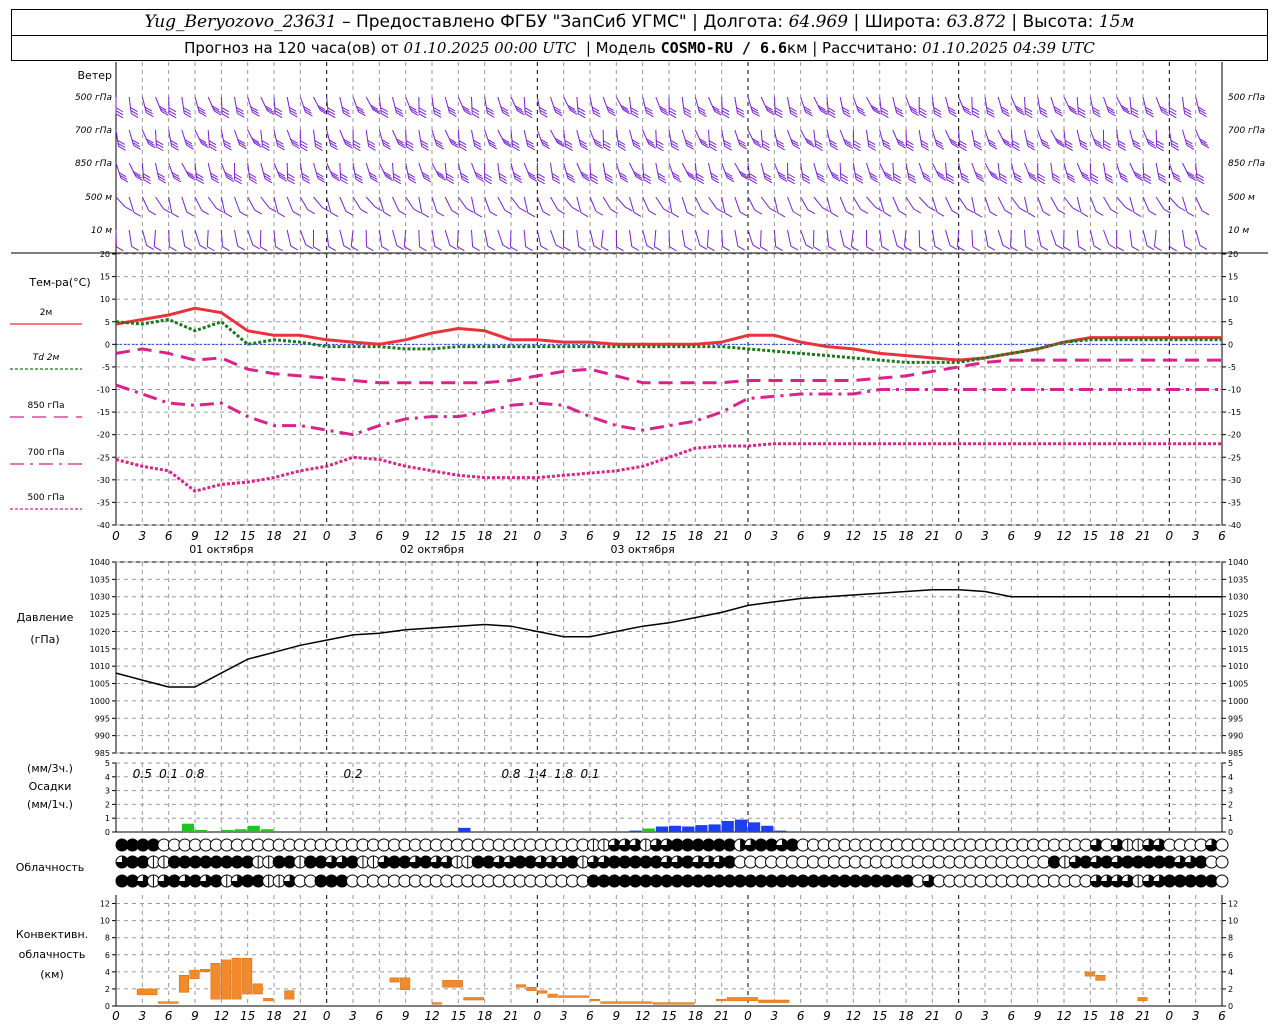  What do you see at coordinates (107, 344) in the screenshot?
I see `temp-ytick-label-left: 0` at bounding box center [107, 344].